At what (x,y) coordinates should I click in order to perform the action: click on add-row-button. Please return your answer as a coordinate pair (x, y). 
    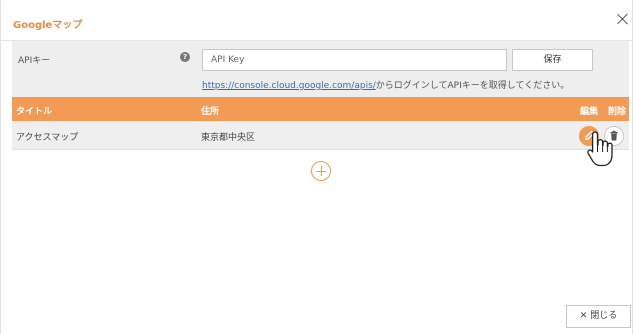
    Looking at the image, I should click on (321, 171).